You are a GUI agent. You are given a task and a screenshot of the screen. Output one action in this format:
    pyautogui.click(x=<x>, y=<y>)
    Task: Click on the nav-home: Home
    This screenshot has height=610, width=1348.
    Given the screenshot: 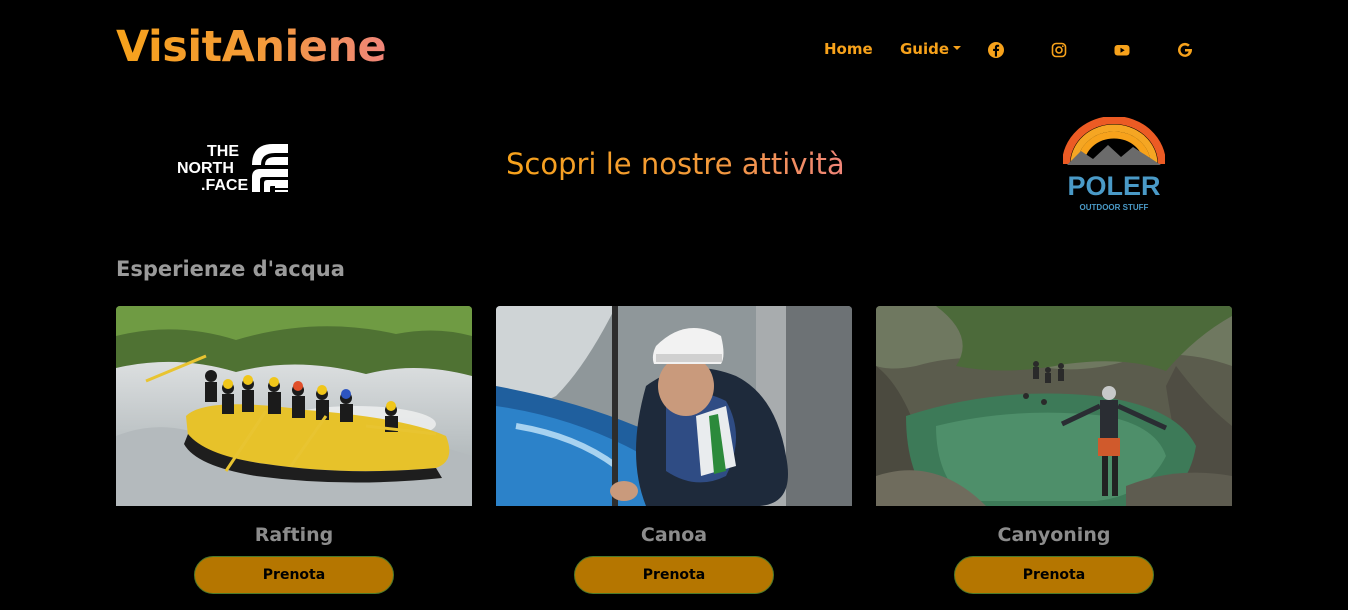 What is the action you would take?
    pyautogui.click(x=848, y=49)
    